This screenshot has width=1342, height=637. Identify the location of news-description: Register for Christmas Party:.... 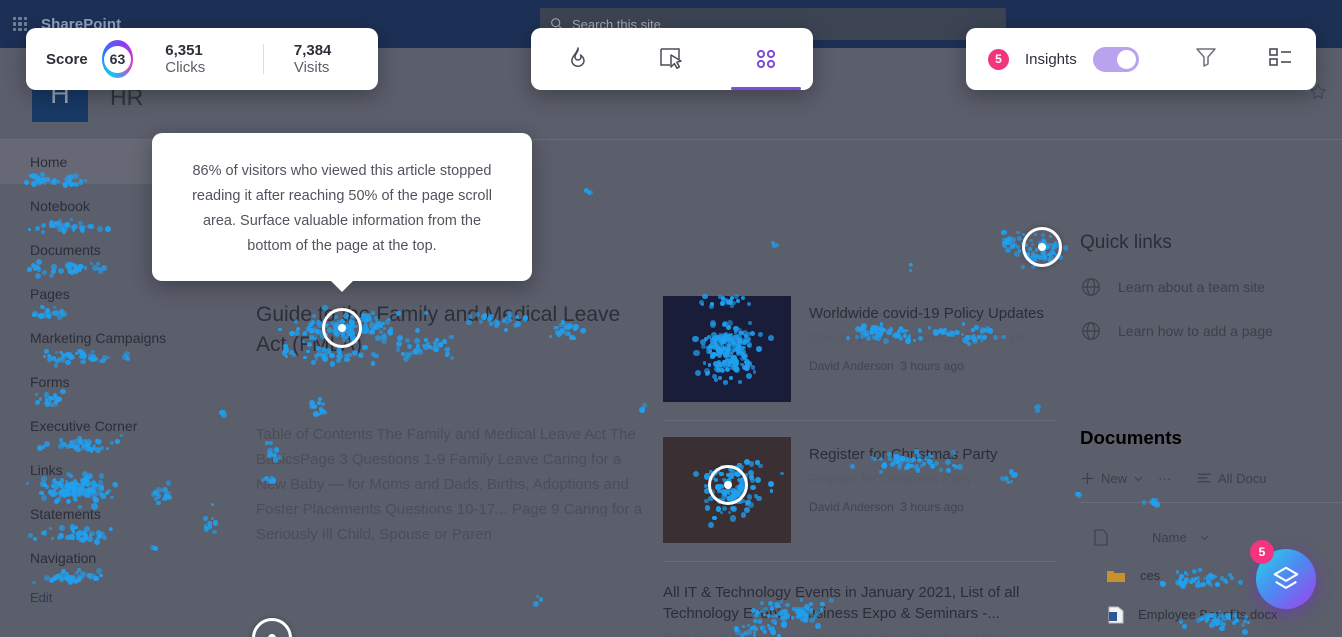
(898, 478).